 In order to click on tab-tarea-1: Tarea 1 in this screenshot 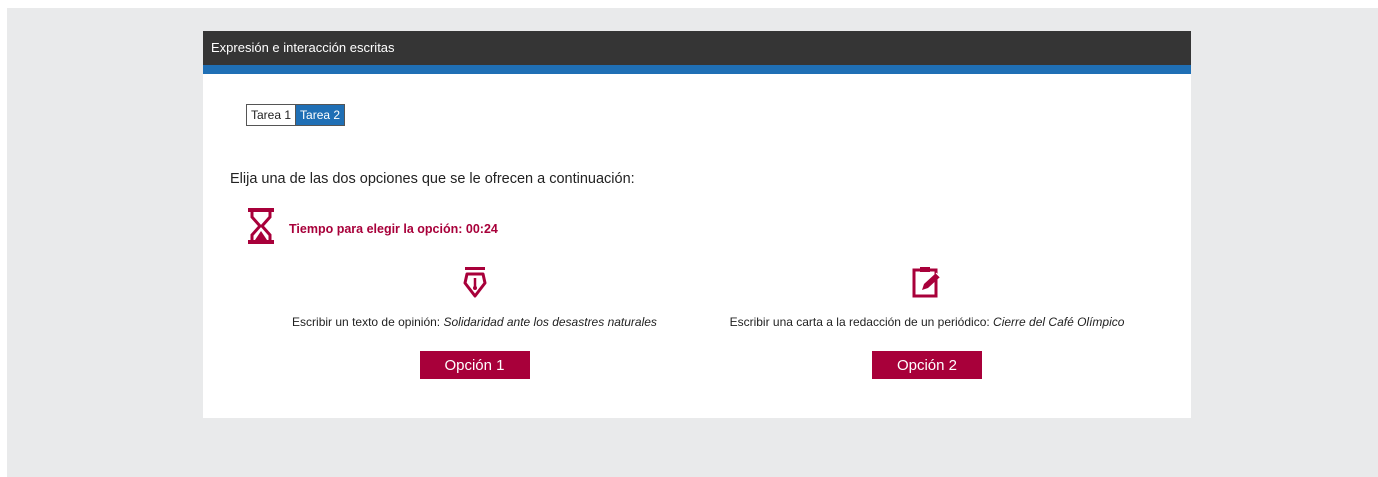, I will do `click(271, 115)`.